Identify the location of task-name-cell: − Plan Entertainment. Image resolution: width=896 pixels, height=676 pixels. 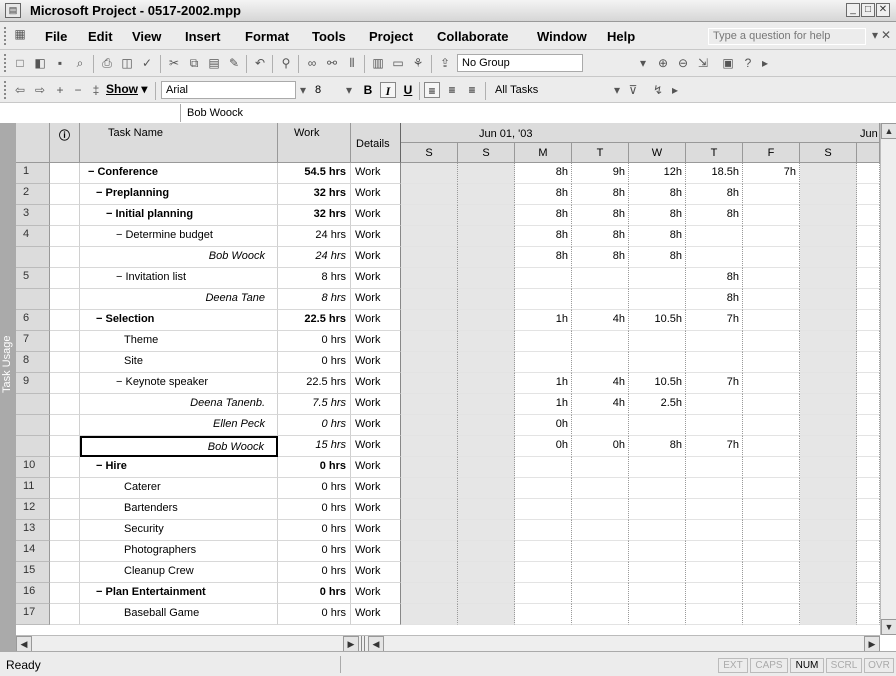
(179, 593).